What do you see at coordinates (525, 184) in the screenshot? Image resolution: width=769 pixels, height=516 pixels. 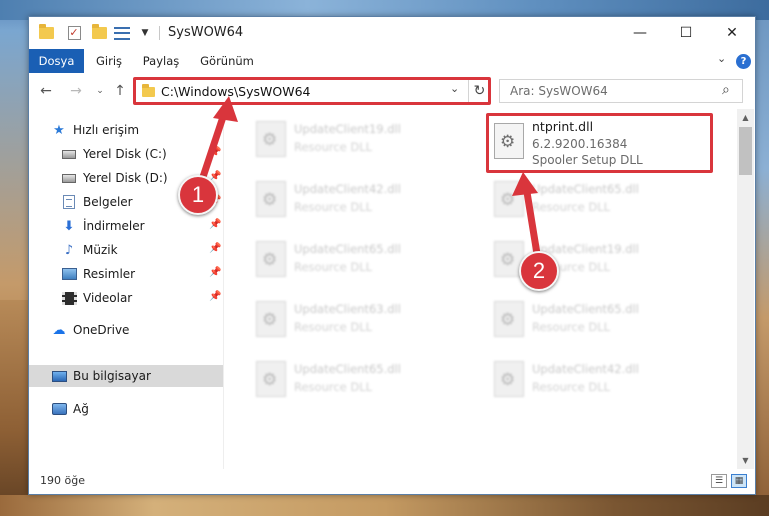 I see `arrow-2-head` at bounding box center [525, 184].